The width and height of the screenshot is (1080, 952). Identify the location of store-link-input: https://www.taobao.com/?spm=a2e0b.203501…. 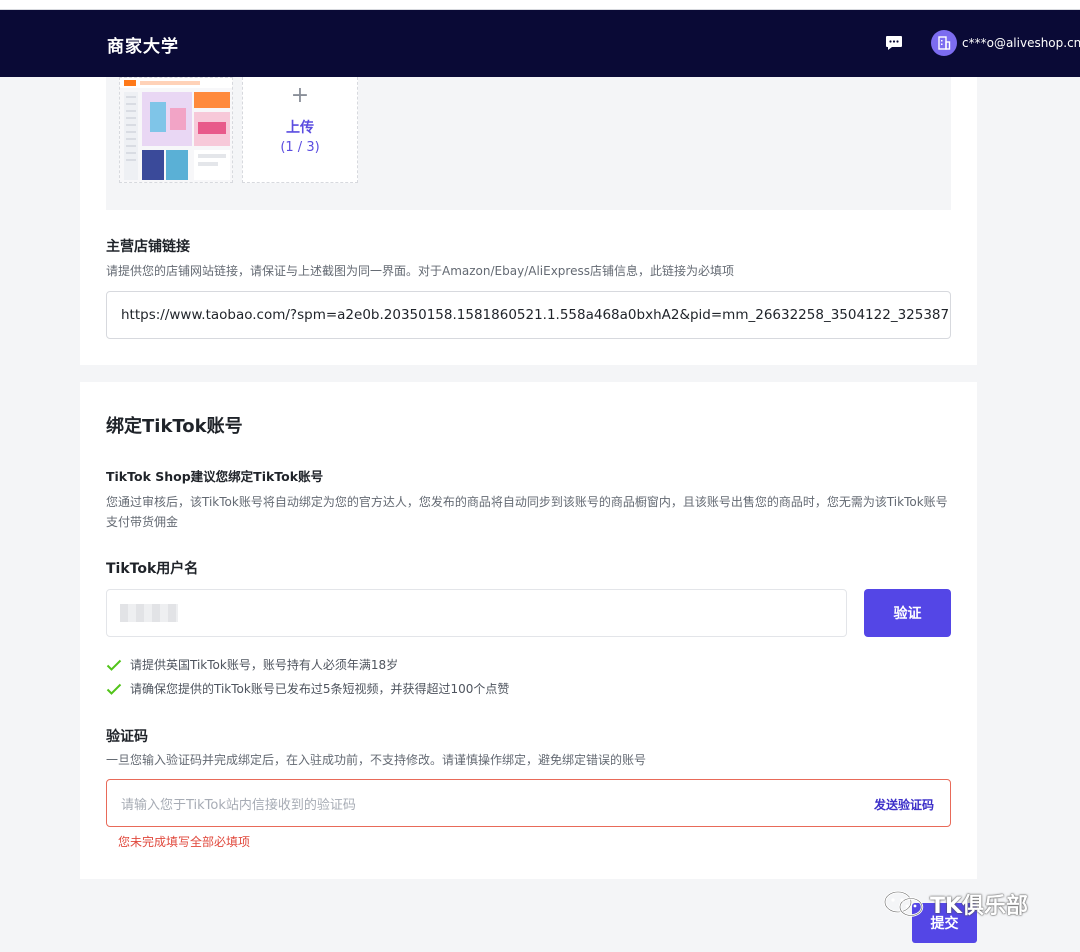
(528, 315).